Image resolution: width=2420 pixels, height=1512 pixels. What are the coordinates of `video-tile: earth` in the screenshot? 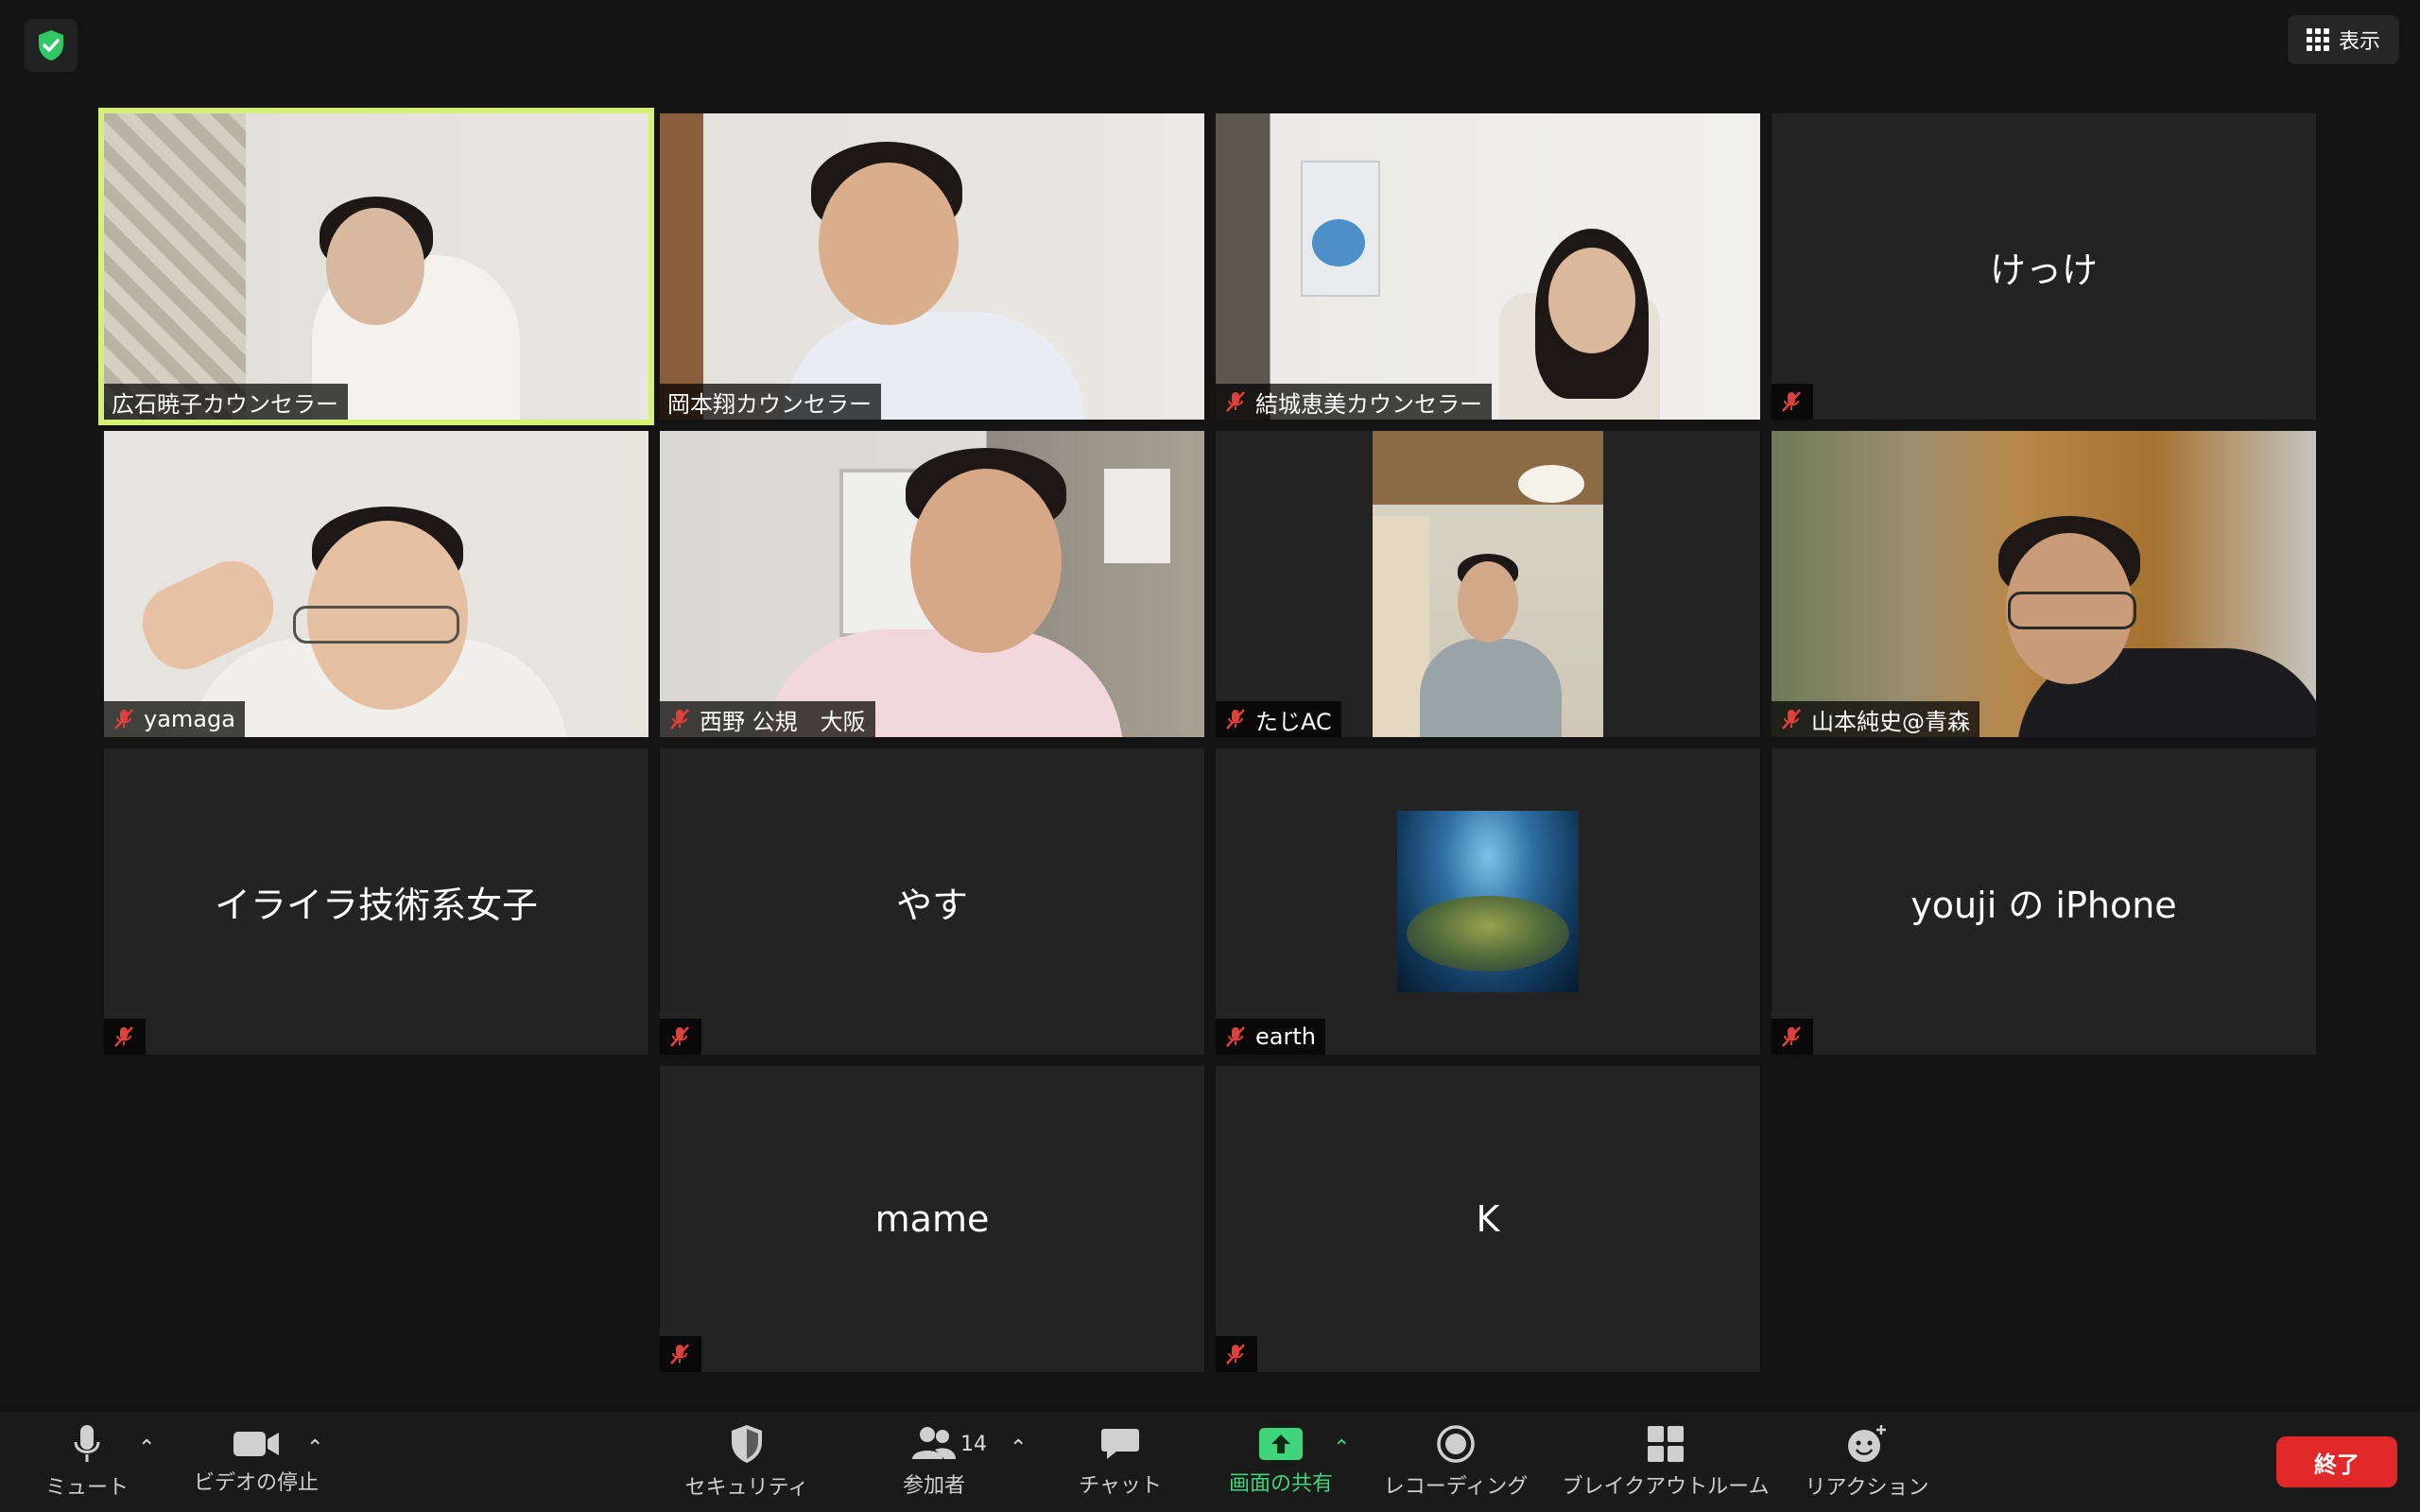 It's located at (1488, 901).